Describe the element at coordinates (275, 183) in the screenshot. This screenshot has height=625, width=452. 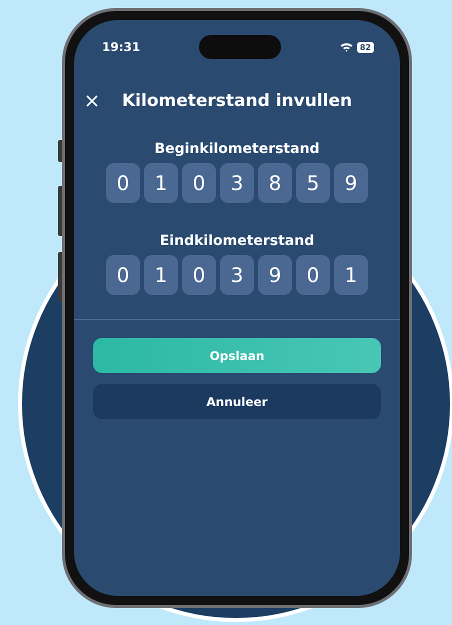
I see `digit-field: 8` at that location.